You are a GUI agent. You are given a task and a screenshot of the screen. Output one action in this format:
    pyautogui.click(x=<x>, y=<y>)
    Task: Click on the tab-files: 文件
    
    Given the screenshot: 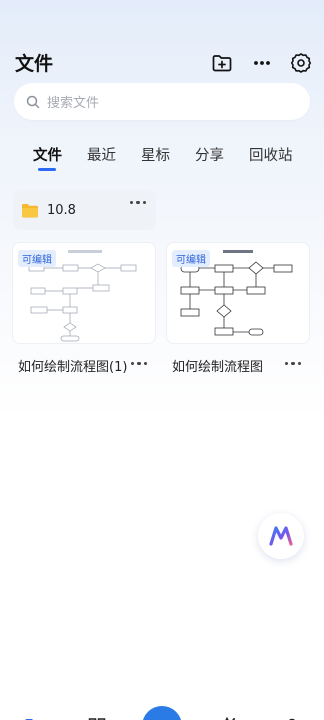 What is the action you would take?
    pyautogui.click(x=47, y=154)
    